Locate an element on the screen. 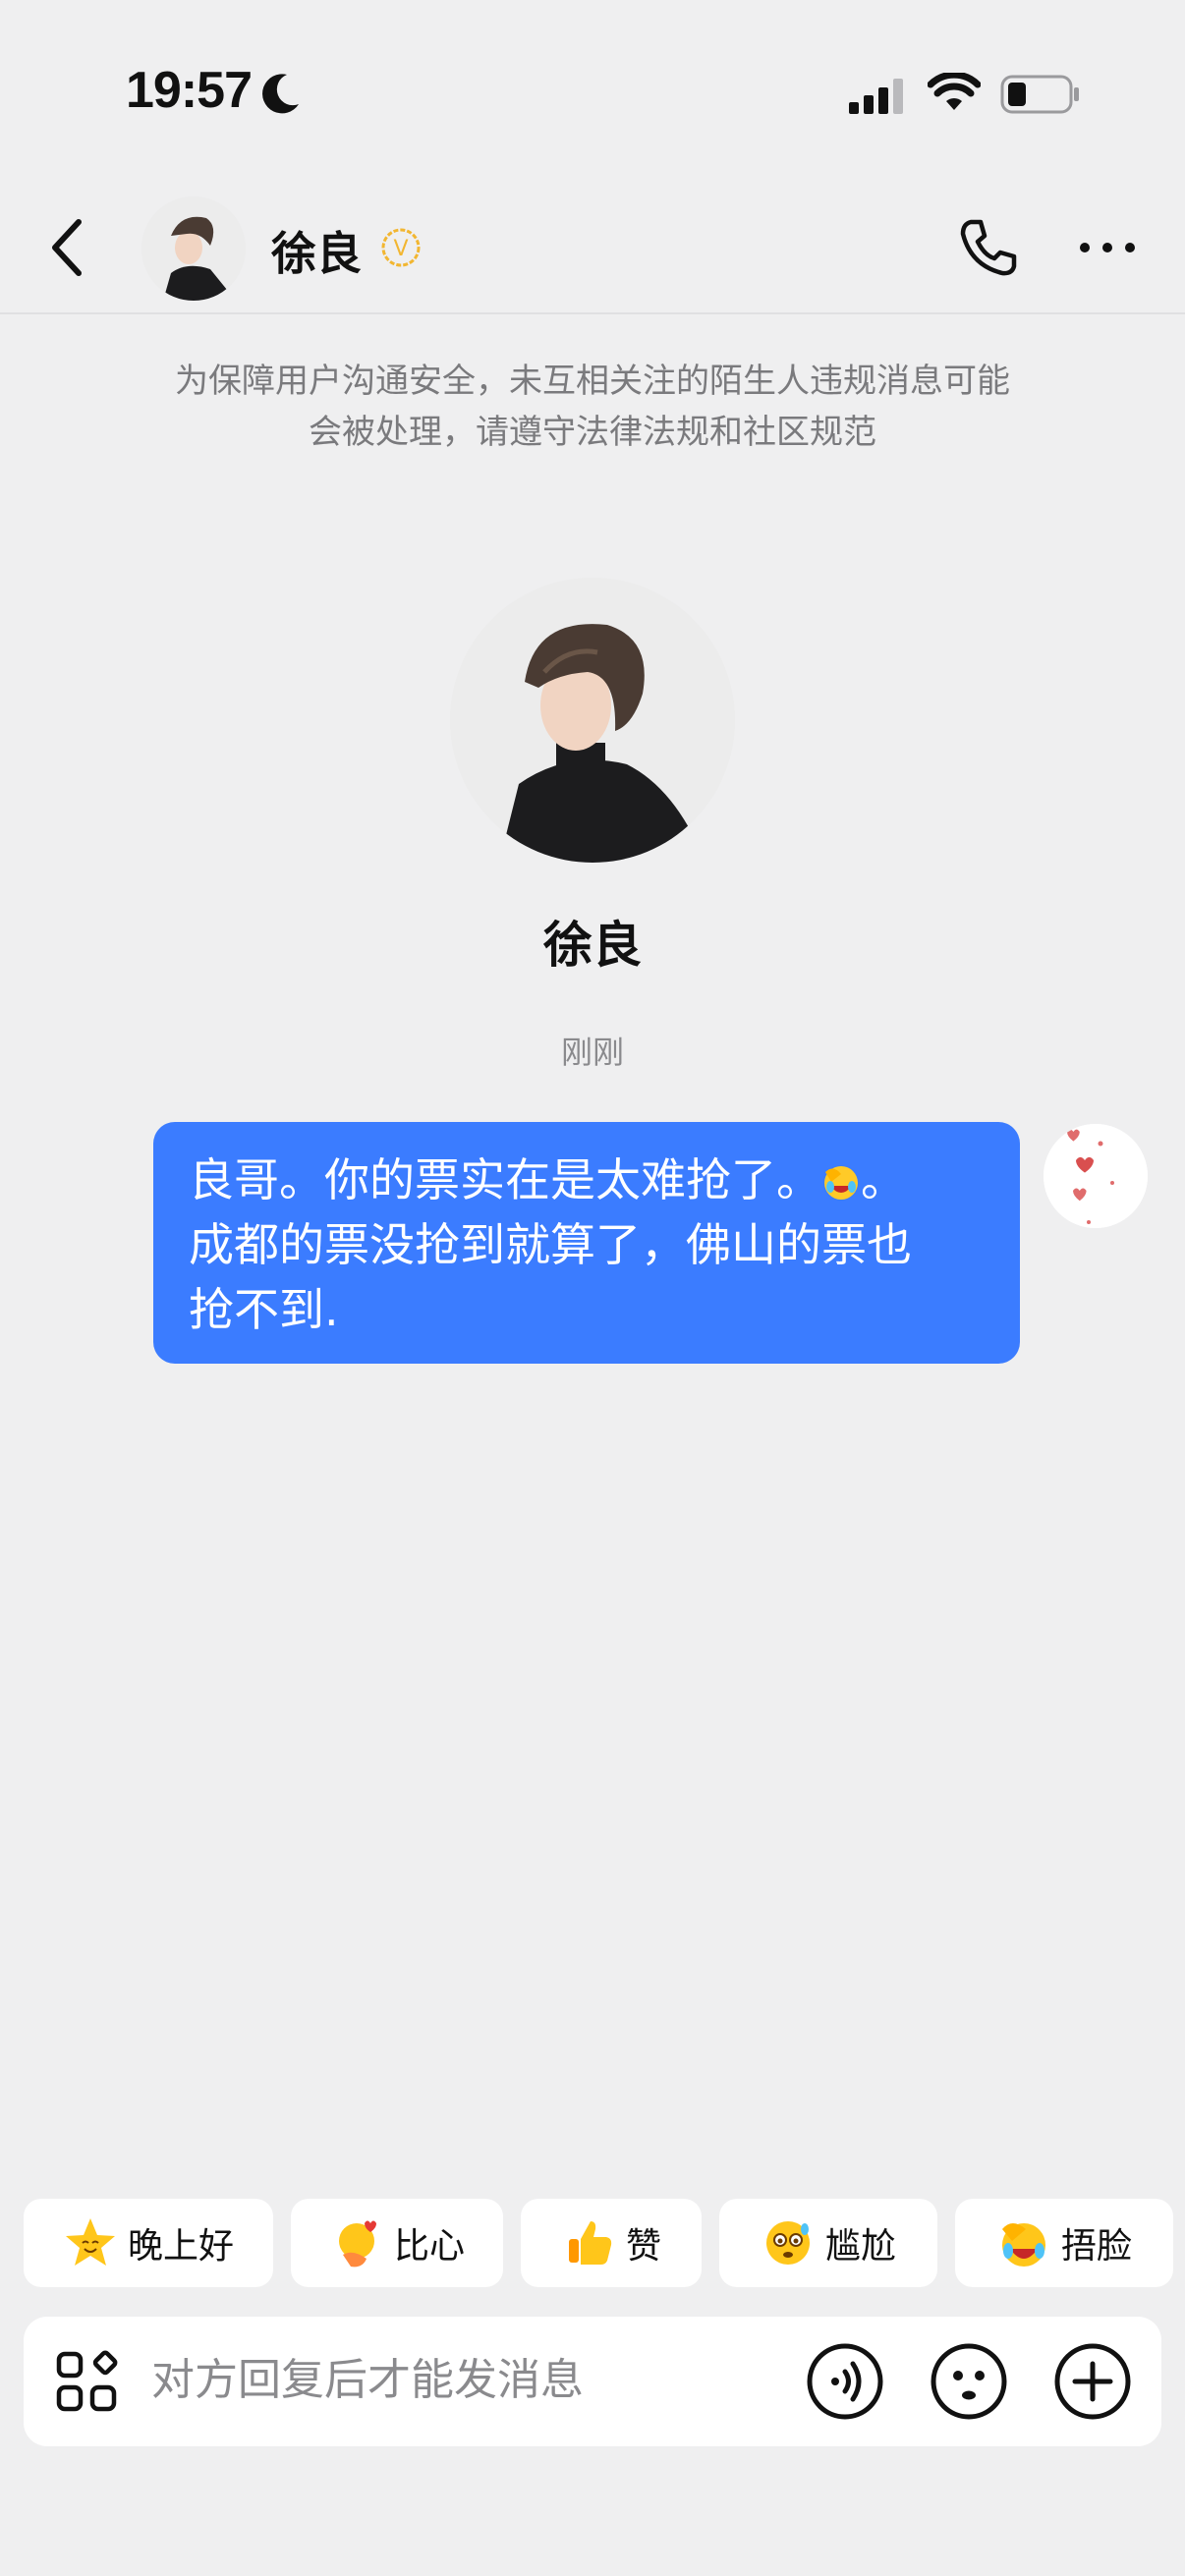 This screenshot has height=2576, width=1185. quick-reply-finger-heart: 比心 is located at coordinates (397, 2243).